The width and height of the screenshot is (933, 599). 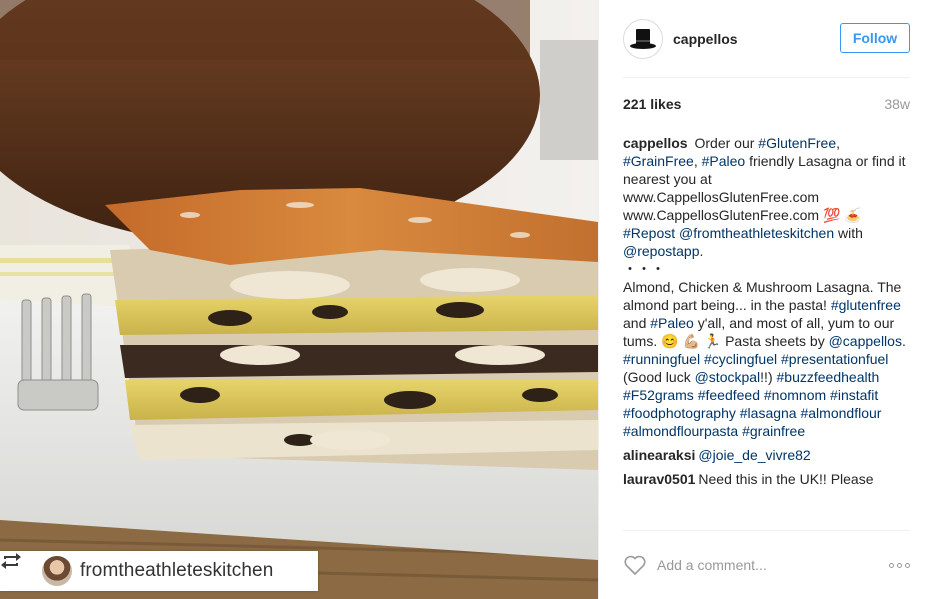 I want to click on caption-tag: #GlutenFree, so click(x=797, y=143).